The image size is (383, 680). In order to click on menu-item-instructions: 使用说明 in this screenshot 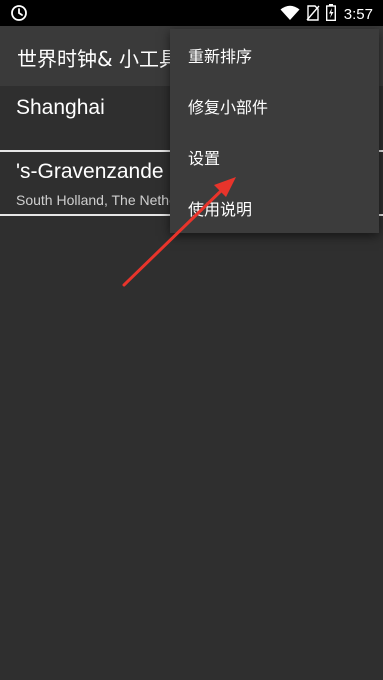, I will do `click(274, 207)`.